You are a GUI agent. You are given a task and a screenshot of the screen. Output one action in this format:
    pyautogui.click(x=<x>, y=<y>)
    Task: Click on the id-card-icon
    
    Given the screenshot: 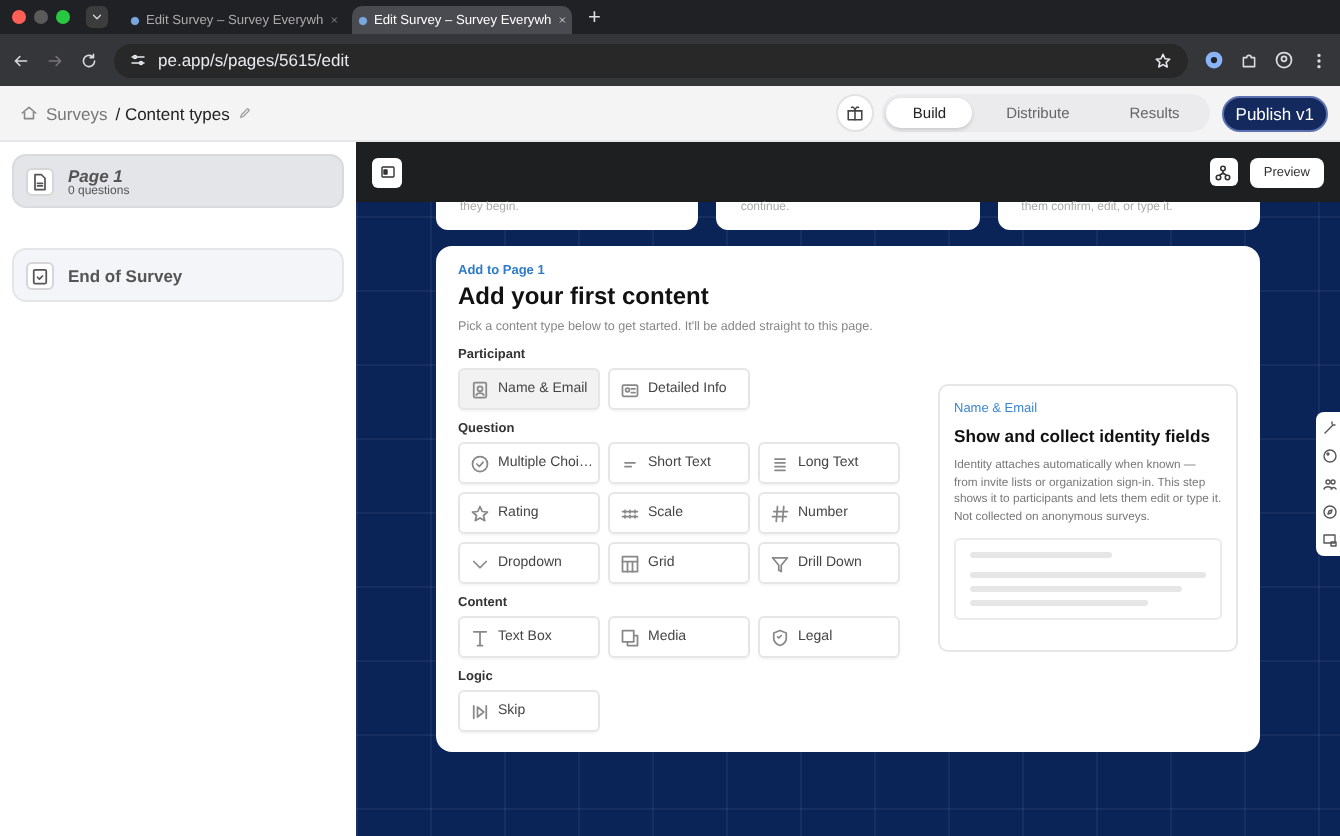 What is the action you would take?
    pyautogui.click(x=630, y=389)
    